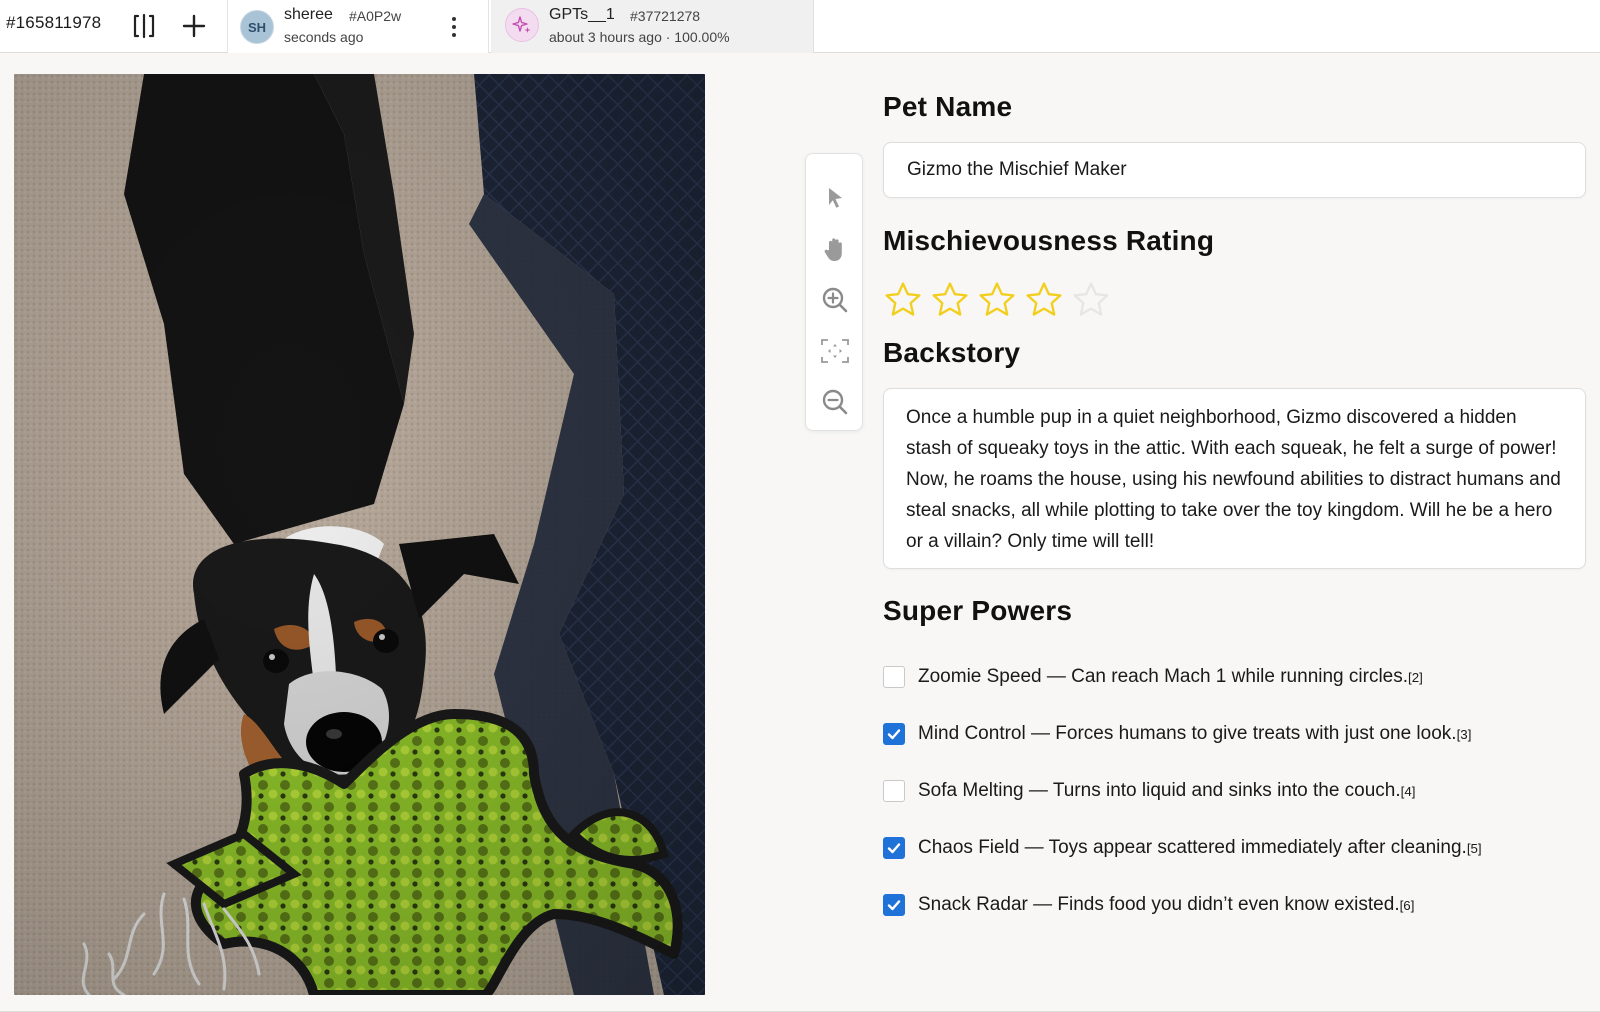 The height and width of the screenshot is (1012, 1600). What do you see at coordinates (144, 26) in the screenshot?
I see `split-view-icon` at bounding box center [144, 26].